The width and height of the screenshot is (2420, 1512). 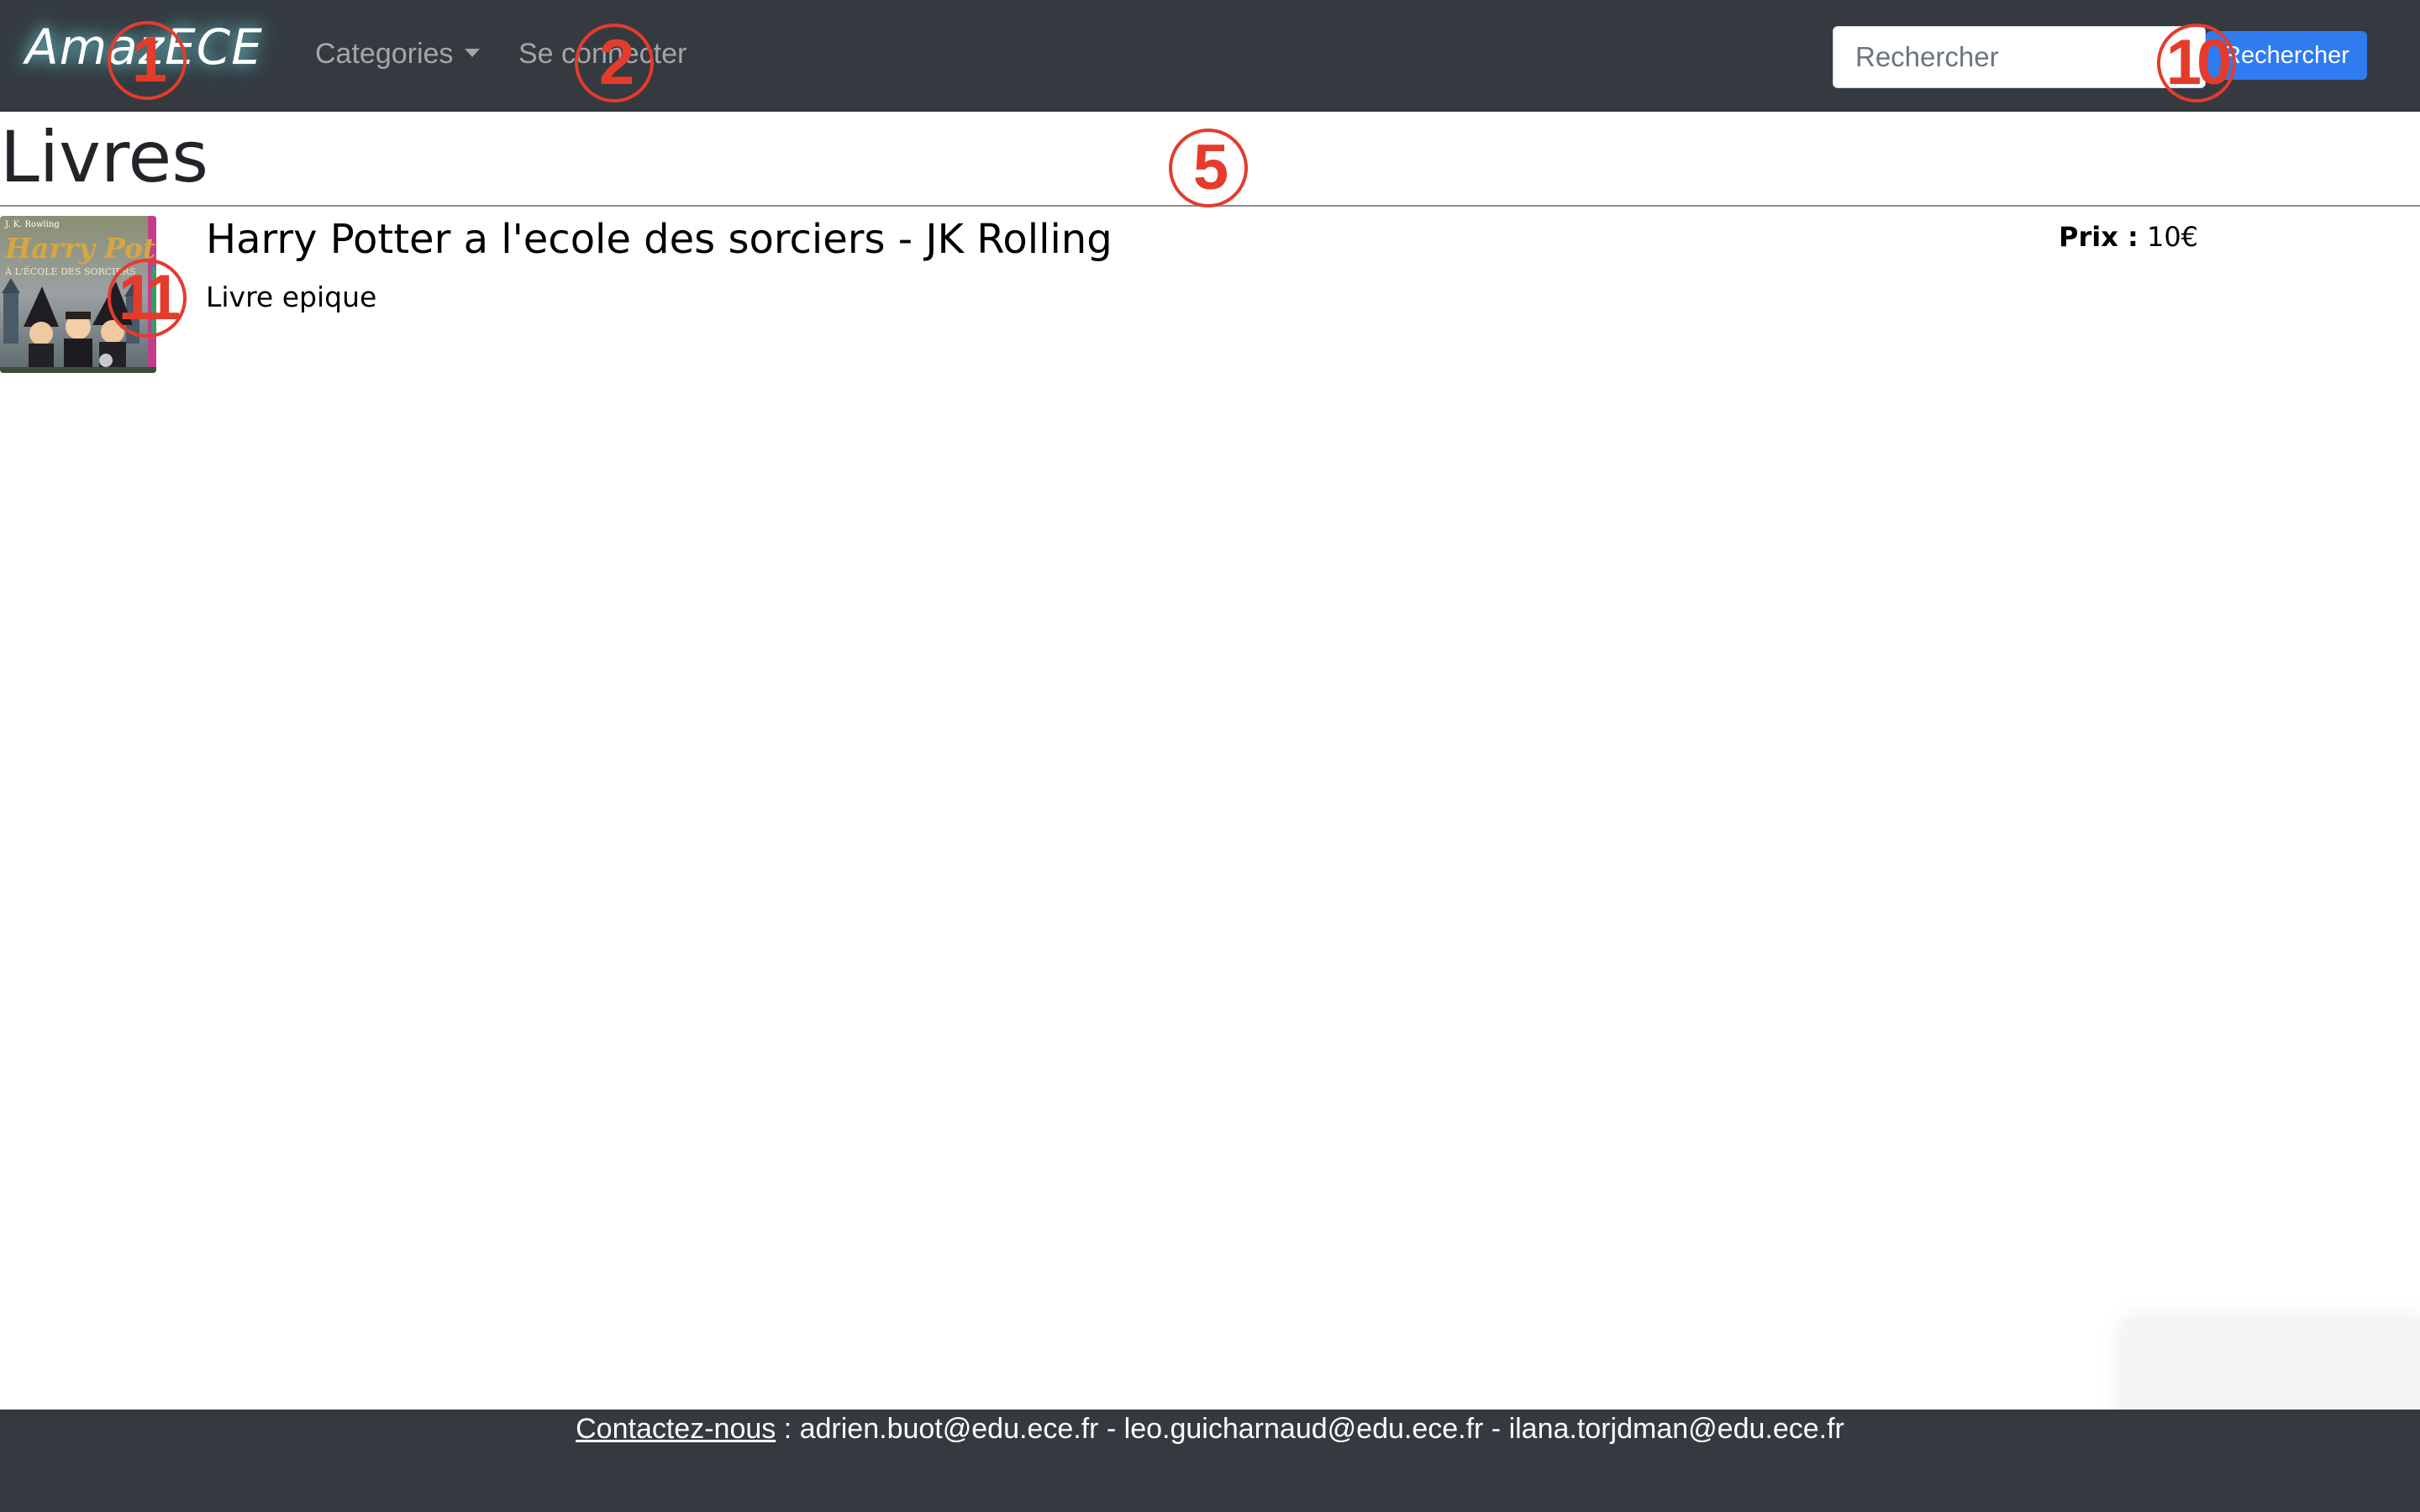 I want to click on categories-label: Categories, so click(x=384, y=54).